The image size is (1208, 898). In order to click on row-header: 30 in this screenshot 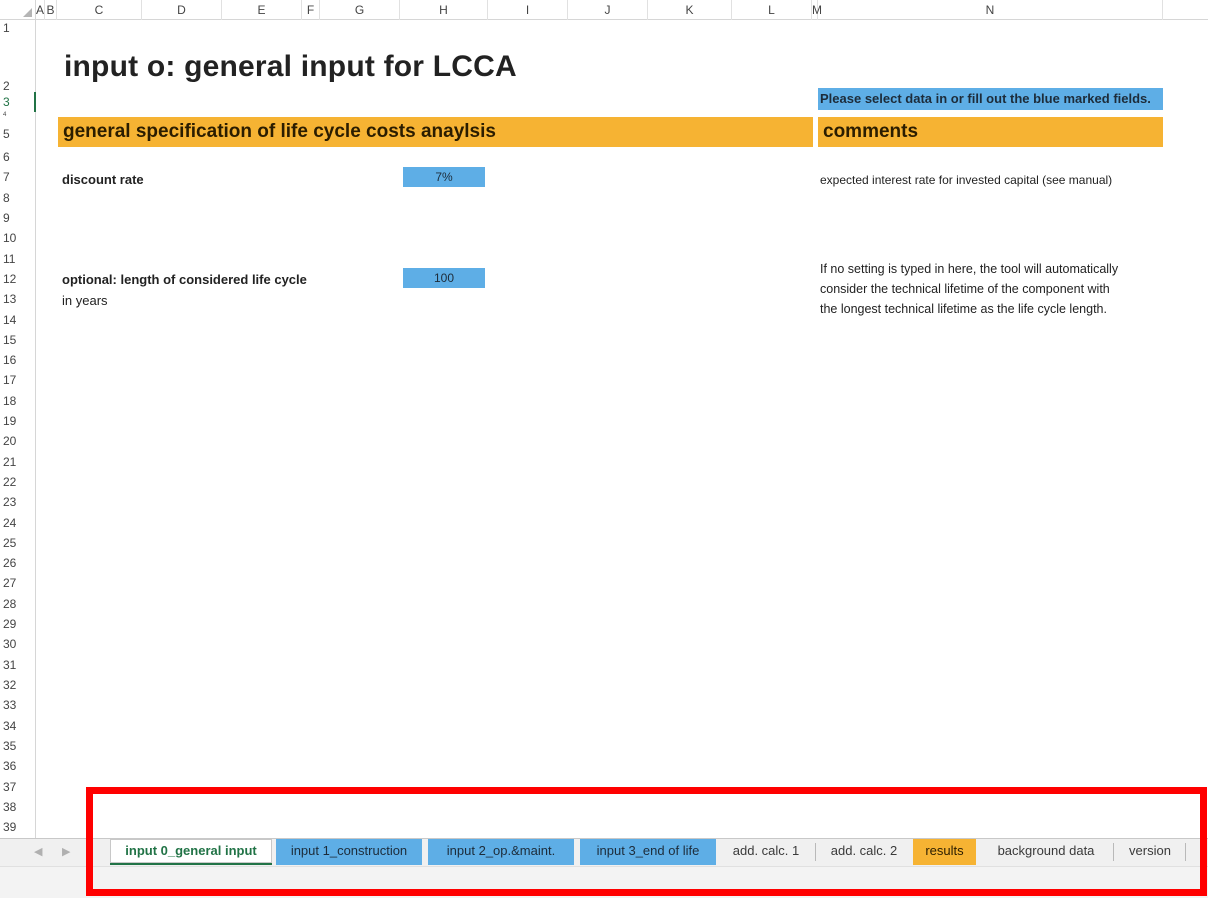, I will do `click(17, 644)`.